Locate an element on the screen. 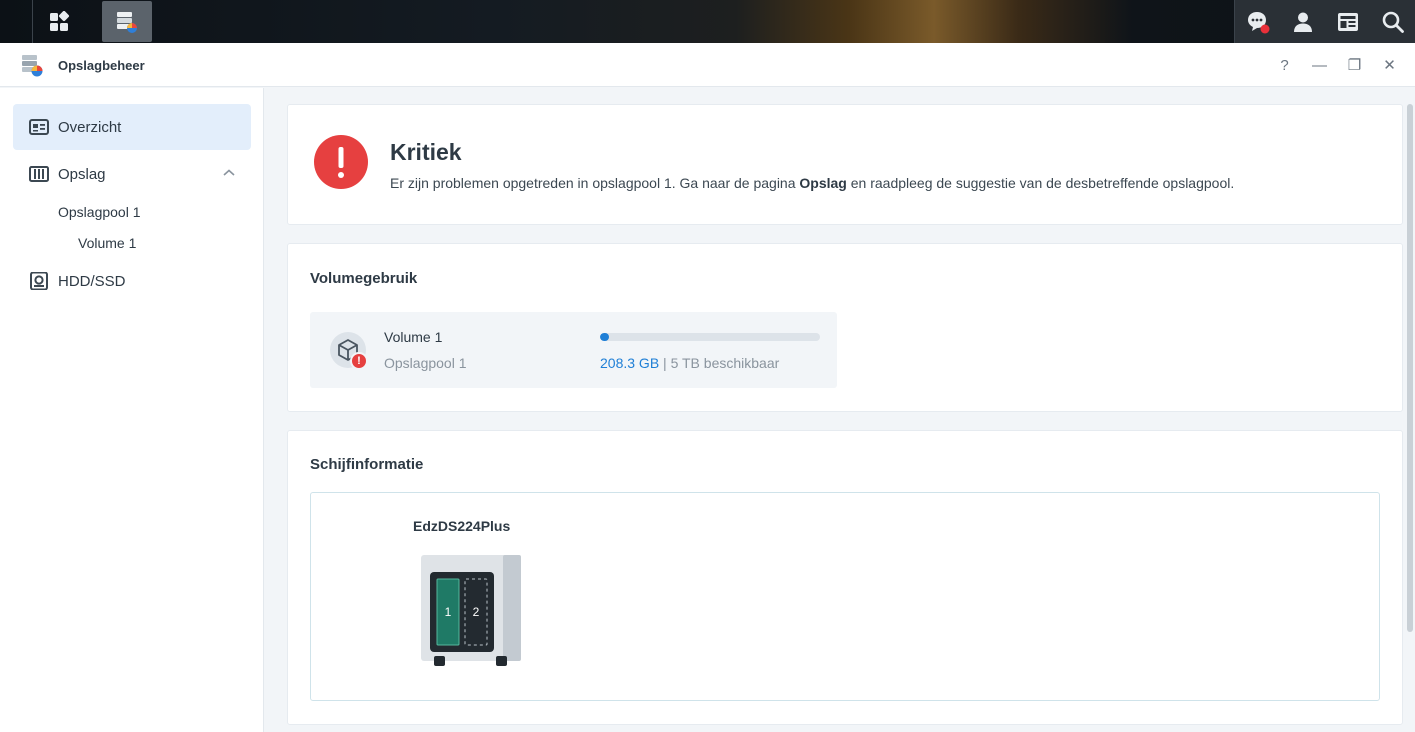  user-button is located at coordinates (1302, 21).